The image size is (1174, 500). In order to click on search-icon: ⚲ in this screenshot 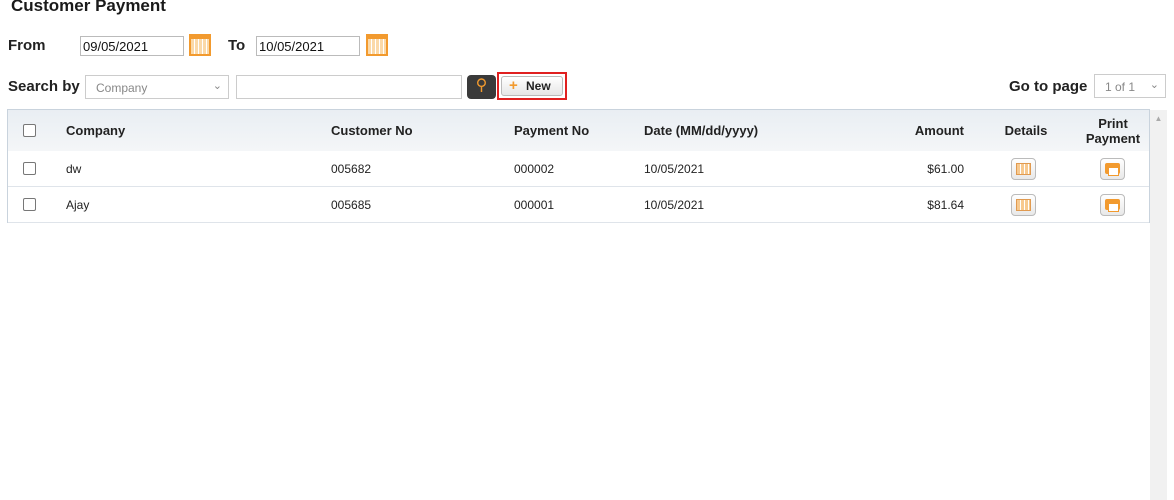, I will do `click(481, 85)`.